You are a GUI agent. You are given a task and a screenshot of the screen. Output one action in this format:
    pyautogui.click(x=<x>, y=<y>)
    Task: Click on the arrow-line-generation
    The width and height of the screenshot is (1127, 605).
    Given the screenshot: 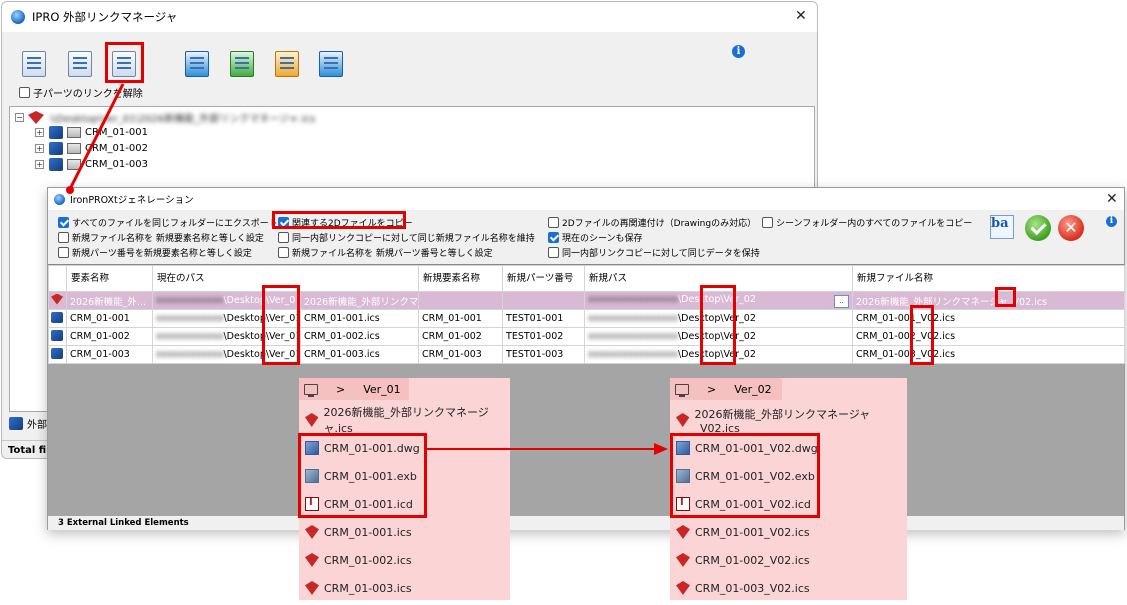 What is the action you would take?
    pyautogui.click(x=96, y=136)
    